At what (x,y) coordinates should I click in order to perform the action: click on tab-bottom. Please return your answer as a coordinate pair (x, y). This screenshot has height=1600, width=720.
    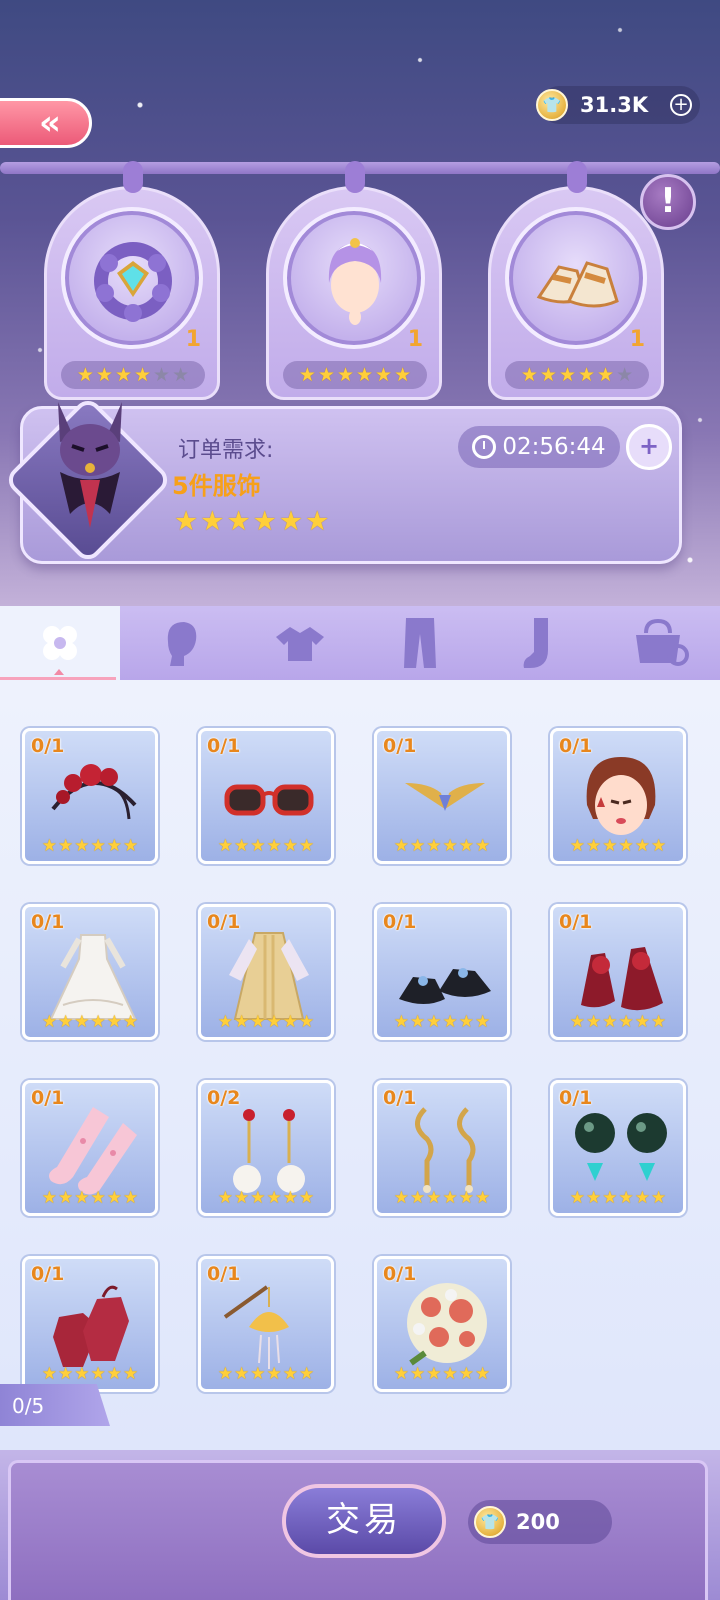
    Looking at the image, I should click on (420, 643).